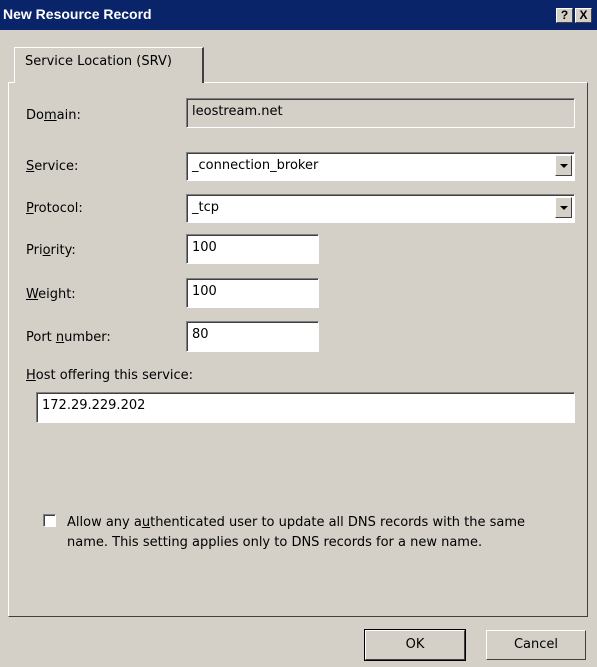 Image resolution: width=597 pixels, height=667 pixels. I want to click on port-value: 80, so click(200, 334).